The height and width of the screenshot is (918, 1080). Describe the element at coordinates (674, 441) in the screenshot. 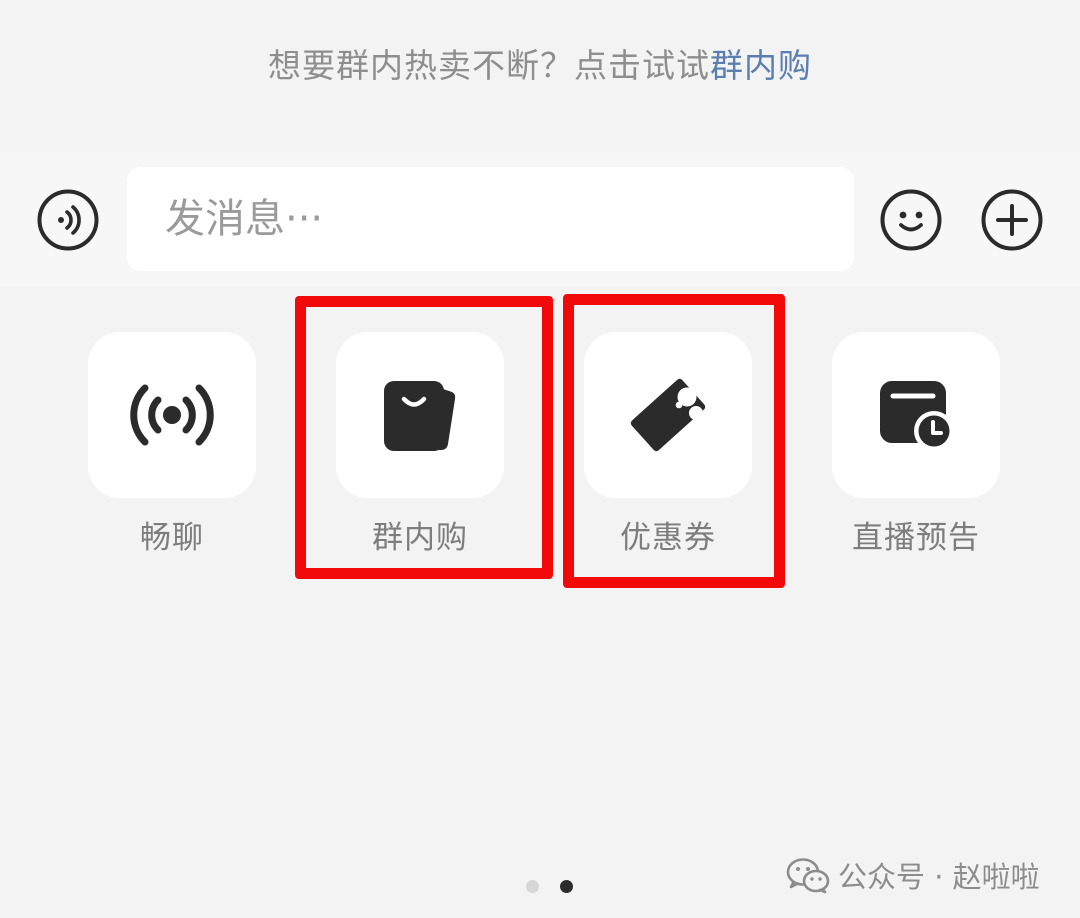

I see `highlight-box-coupon` at that location.